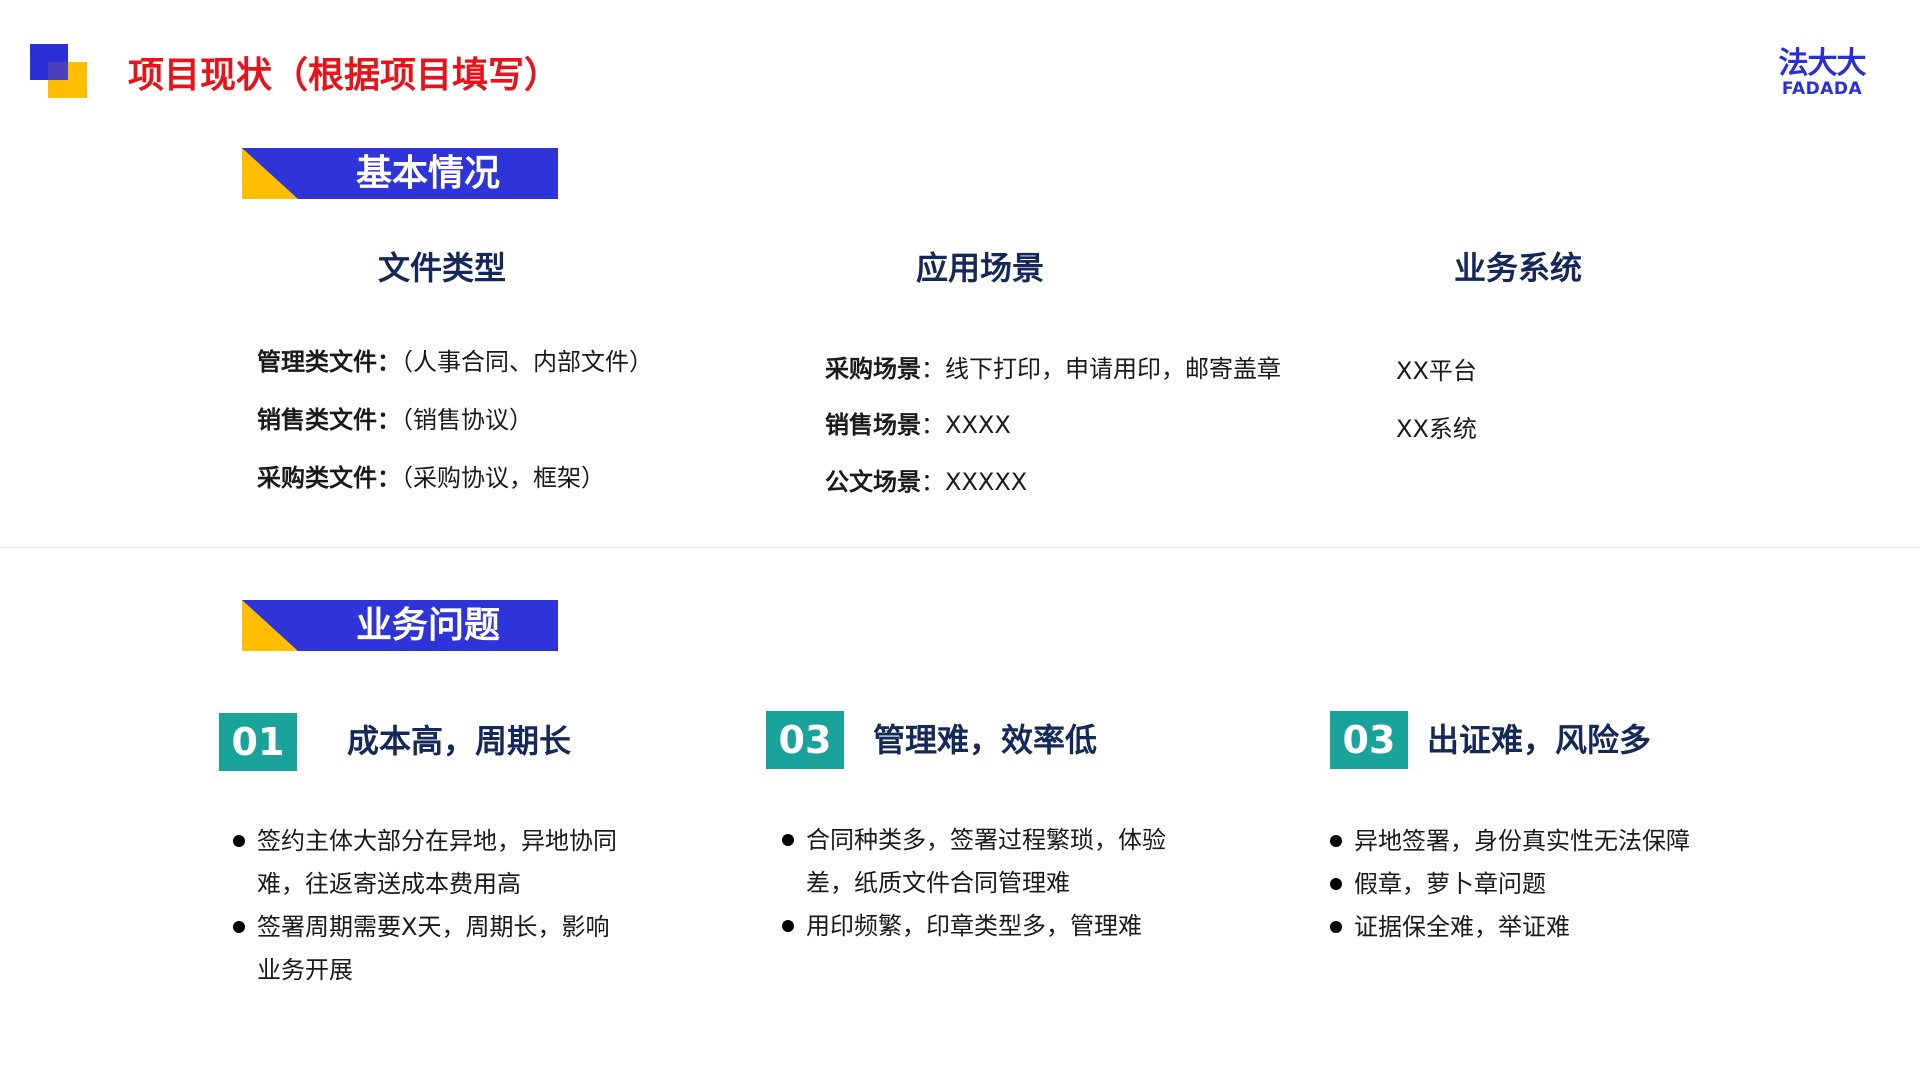 This screenshot has height=1080, width=1920. I want to click on scenario-item: 公文场景：XXXXX, so click(926, 482).